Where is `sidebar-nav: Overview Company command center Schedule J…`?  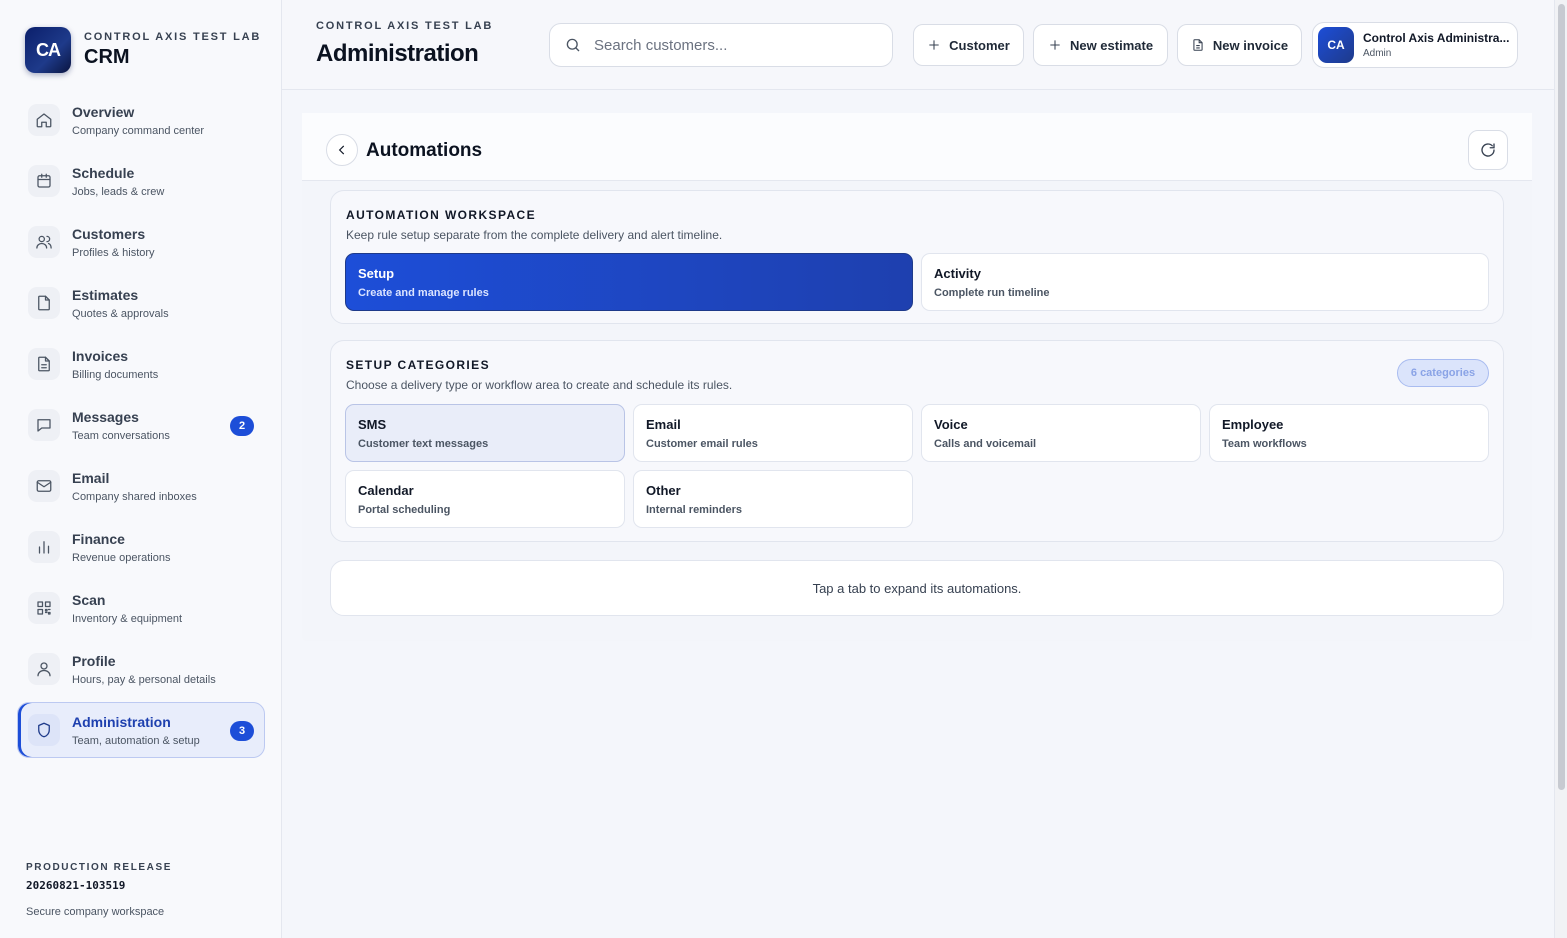 sidebar-nav: Overview Company command center Schedule J… is located at coordinates (141, 427).